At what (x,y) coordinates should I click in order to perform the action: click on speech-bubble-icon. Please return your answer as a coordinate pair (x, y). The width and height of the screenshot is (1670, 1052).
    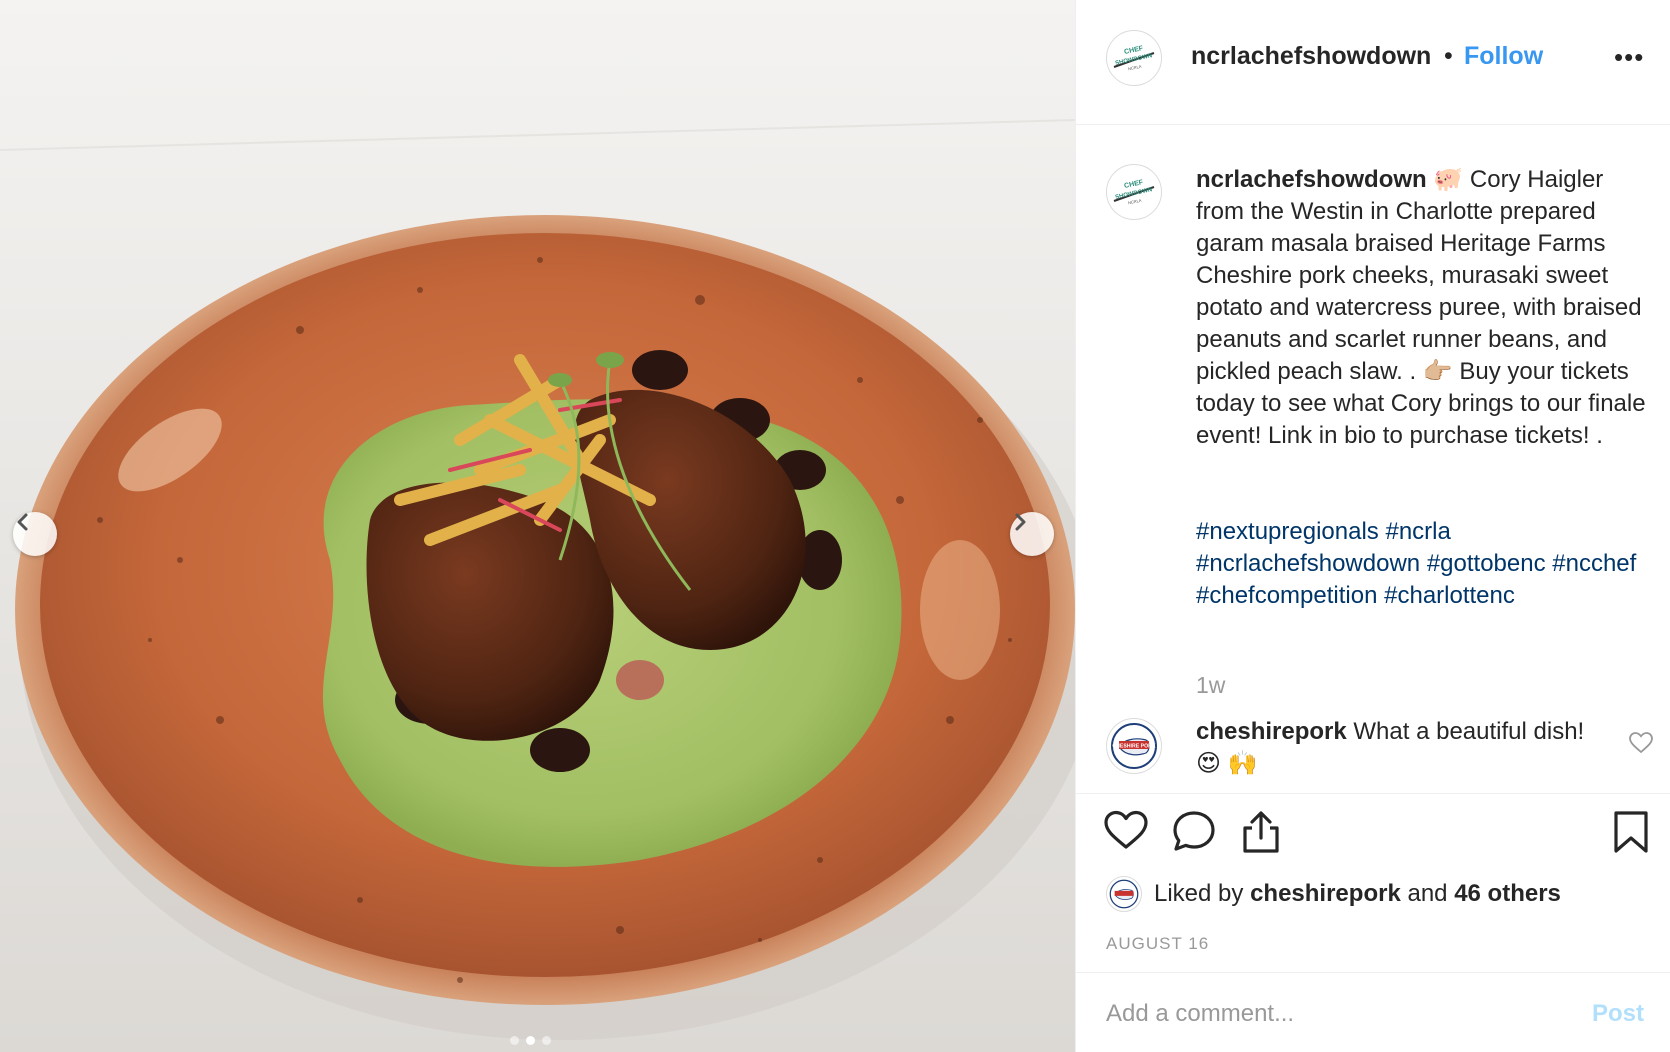
    Looking at the image, I should click on (1194, 833).